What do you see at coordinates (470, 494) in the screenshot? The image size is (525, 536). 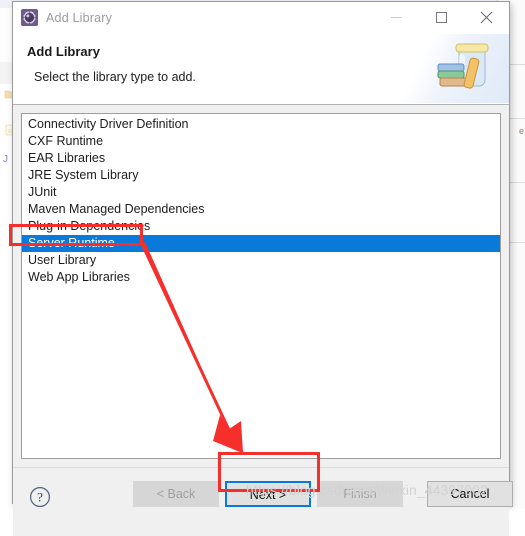 I see `cancel-button: Cancel` at bounding box center [470, 494].